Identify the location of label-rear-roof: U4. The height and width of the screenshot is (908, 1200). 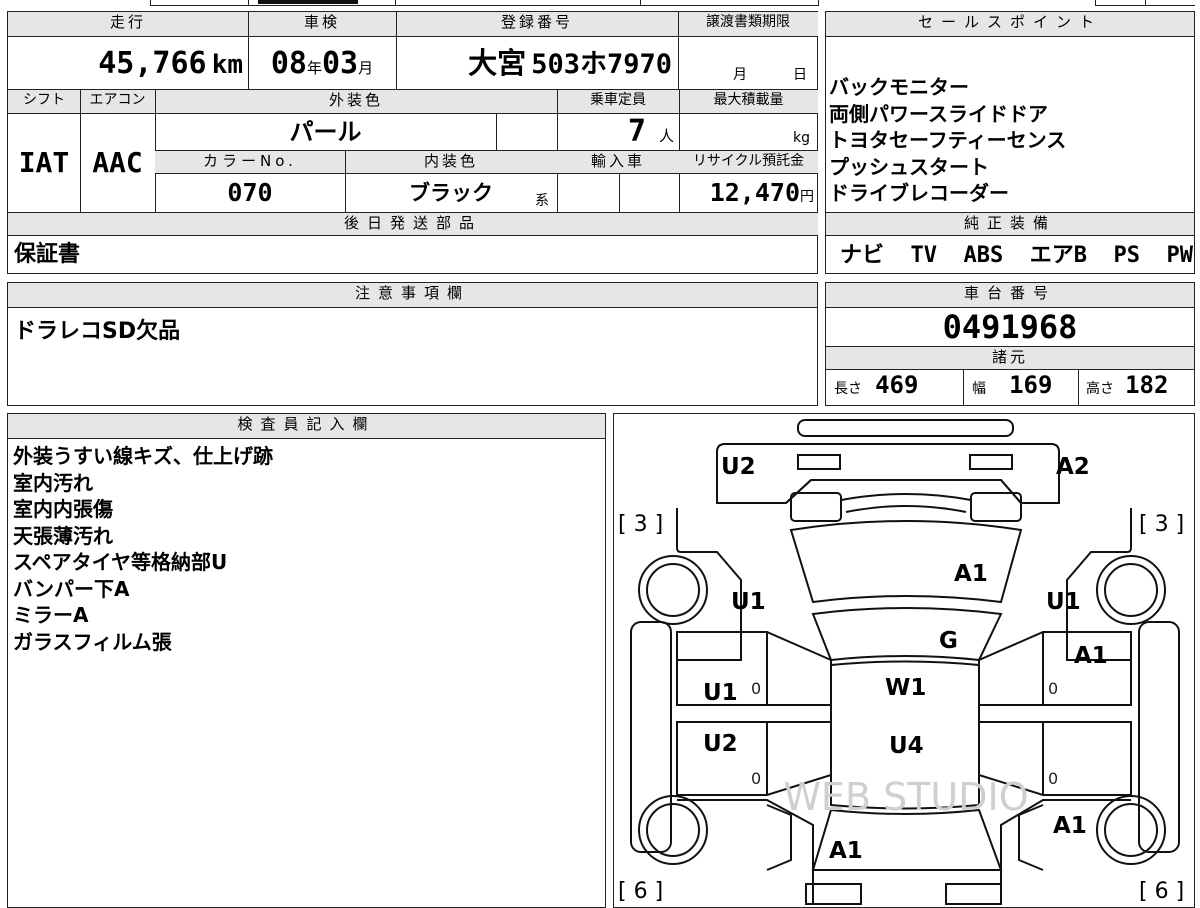
(906, 746).